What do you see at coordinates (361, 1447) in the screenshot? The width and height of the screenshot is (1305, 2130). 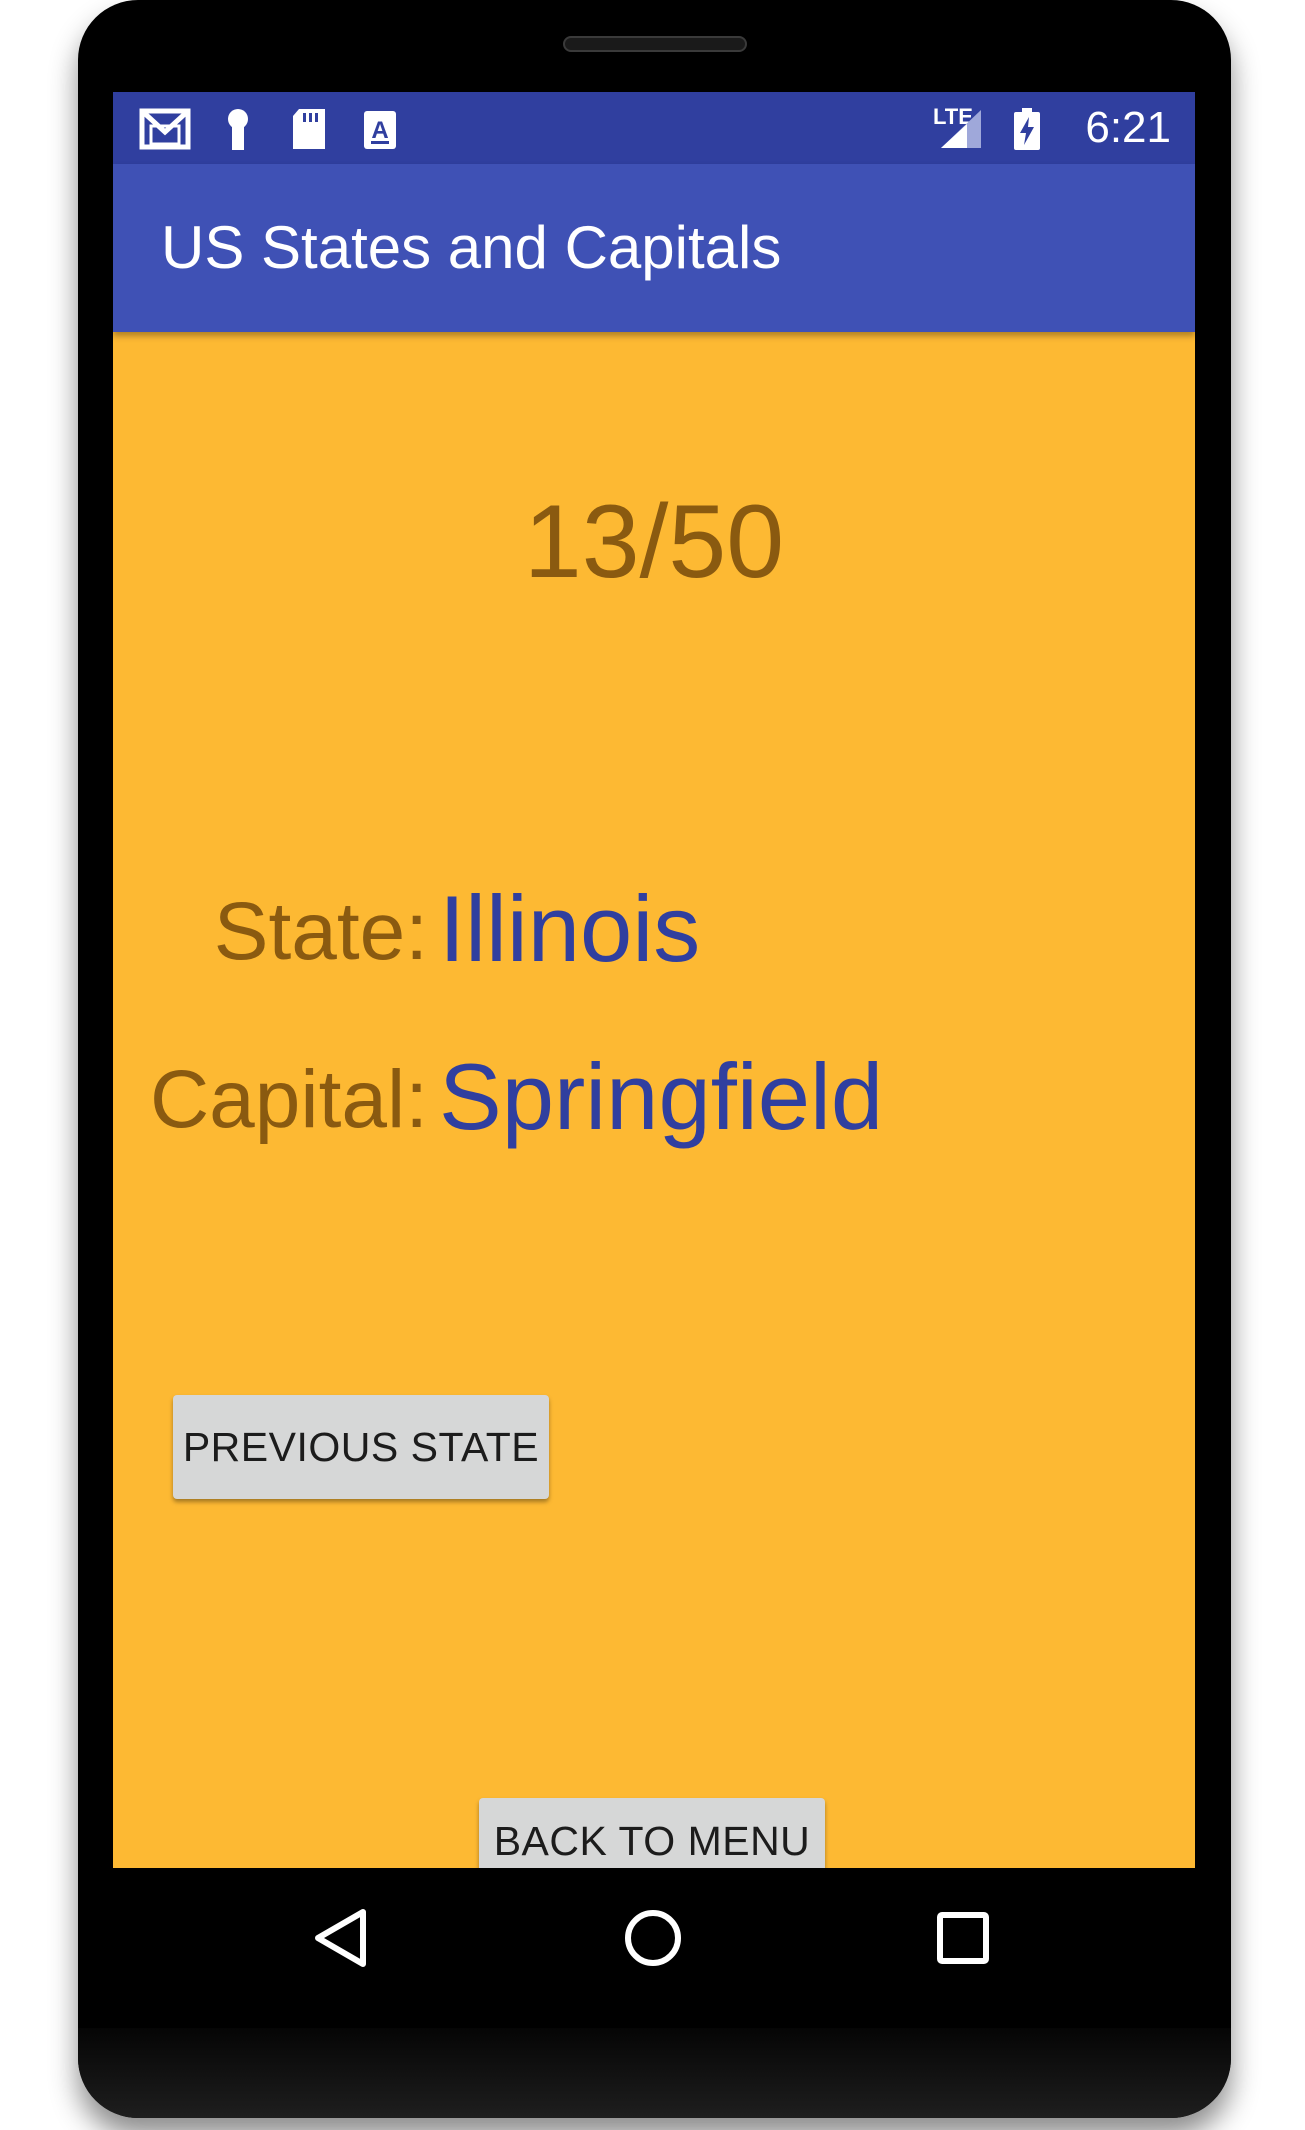 I see `previous-state-button: PREVIOUS STATE` at bounding box center [361, 1447].